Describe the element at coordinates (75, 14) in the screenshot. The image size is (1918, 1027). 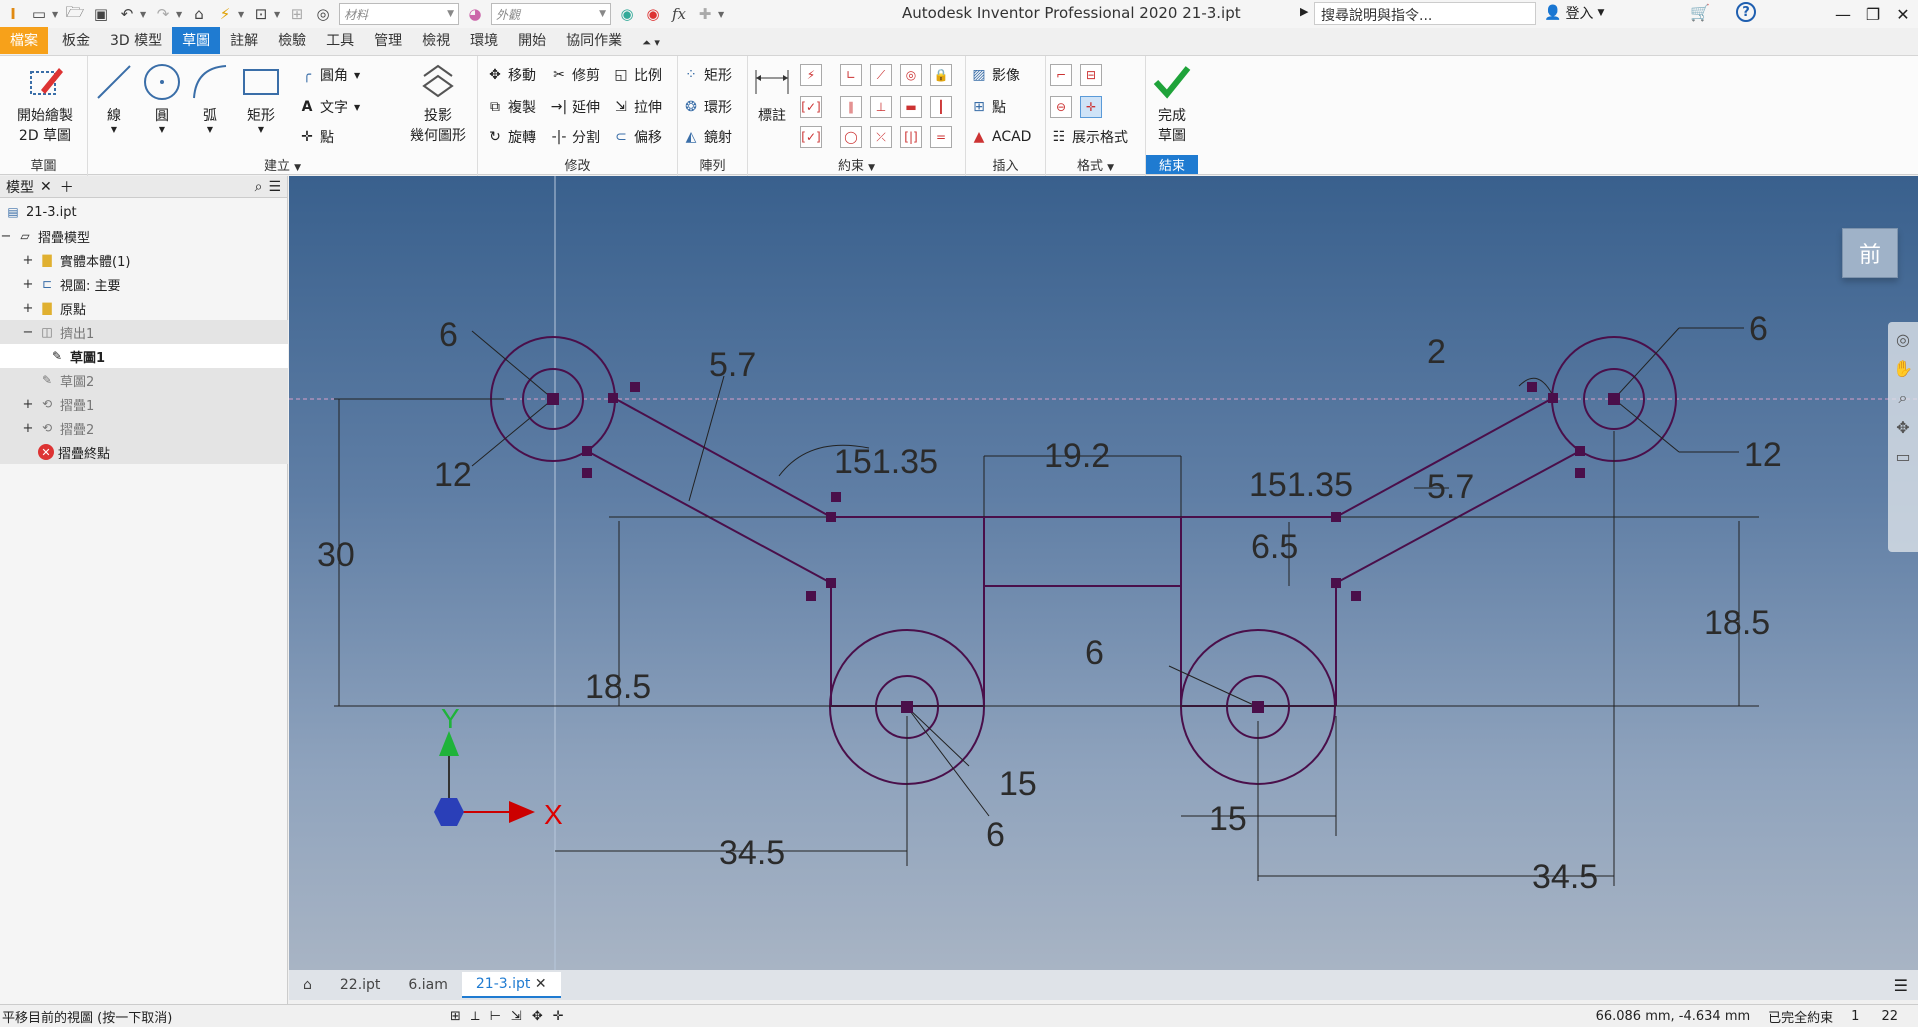
I see `open-folder-icon: 🗁` at that location.